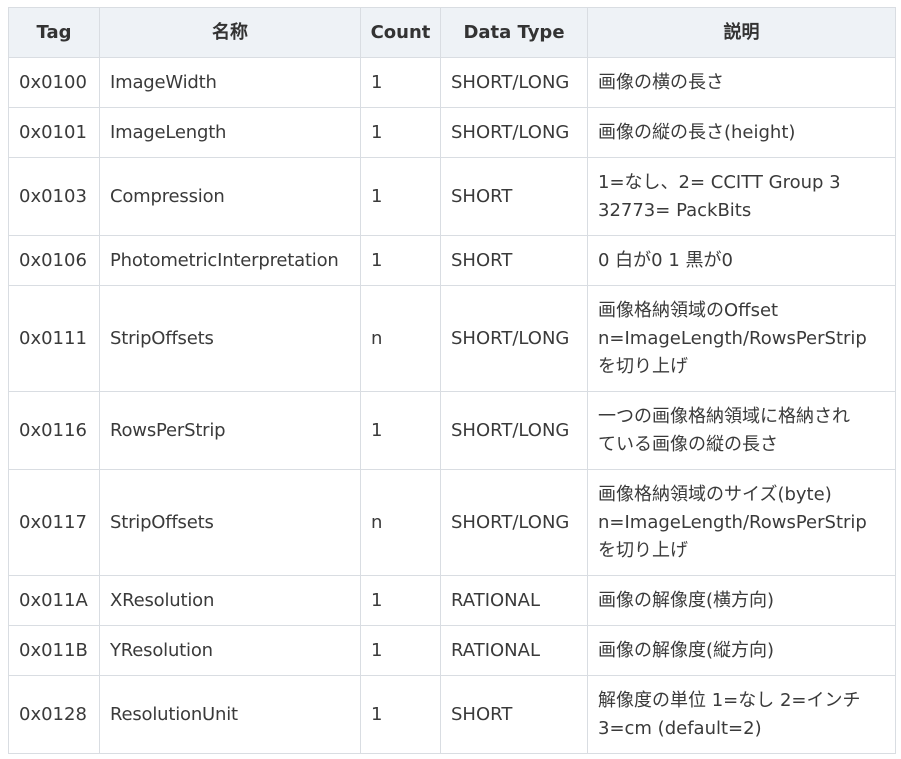 This screenshot has width=901, height=759. I want to click on cell-description: 0 白が0 1 黒が0, so click(741, 260).